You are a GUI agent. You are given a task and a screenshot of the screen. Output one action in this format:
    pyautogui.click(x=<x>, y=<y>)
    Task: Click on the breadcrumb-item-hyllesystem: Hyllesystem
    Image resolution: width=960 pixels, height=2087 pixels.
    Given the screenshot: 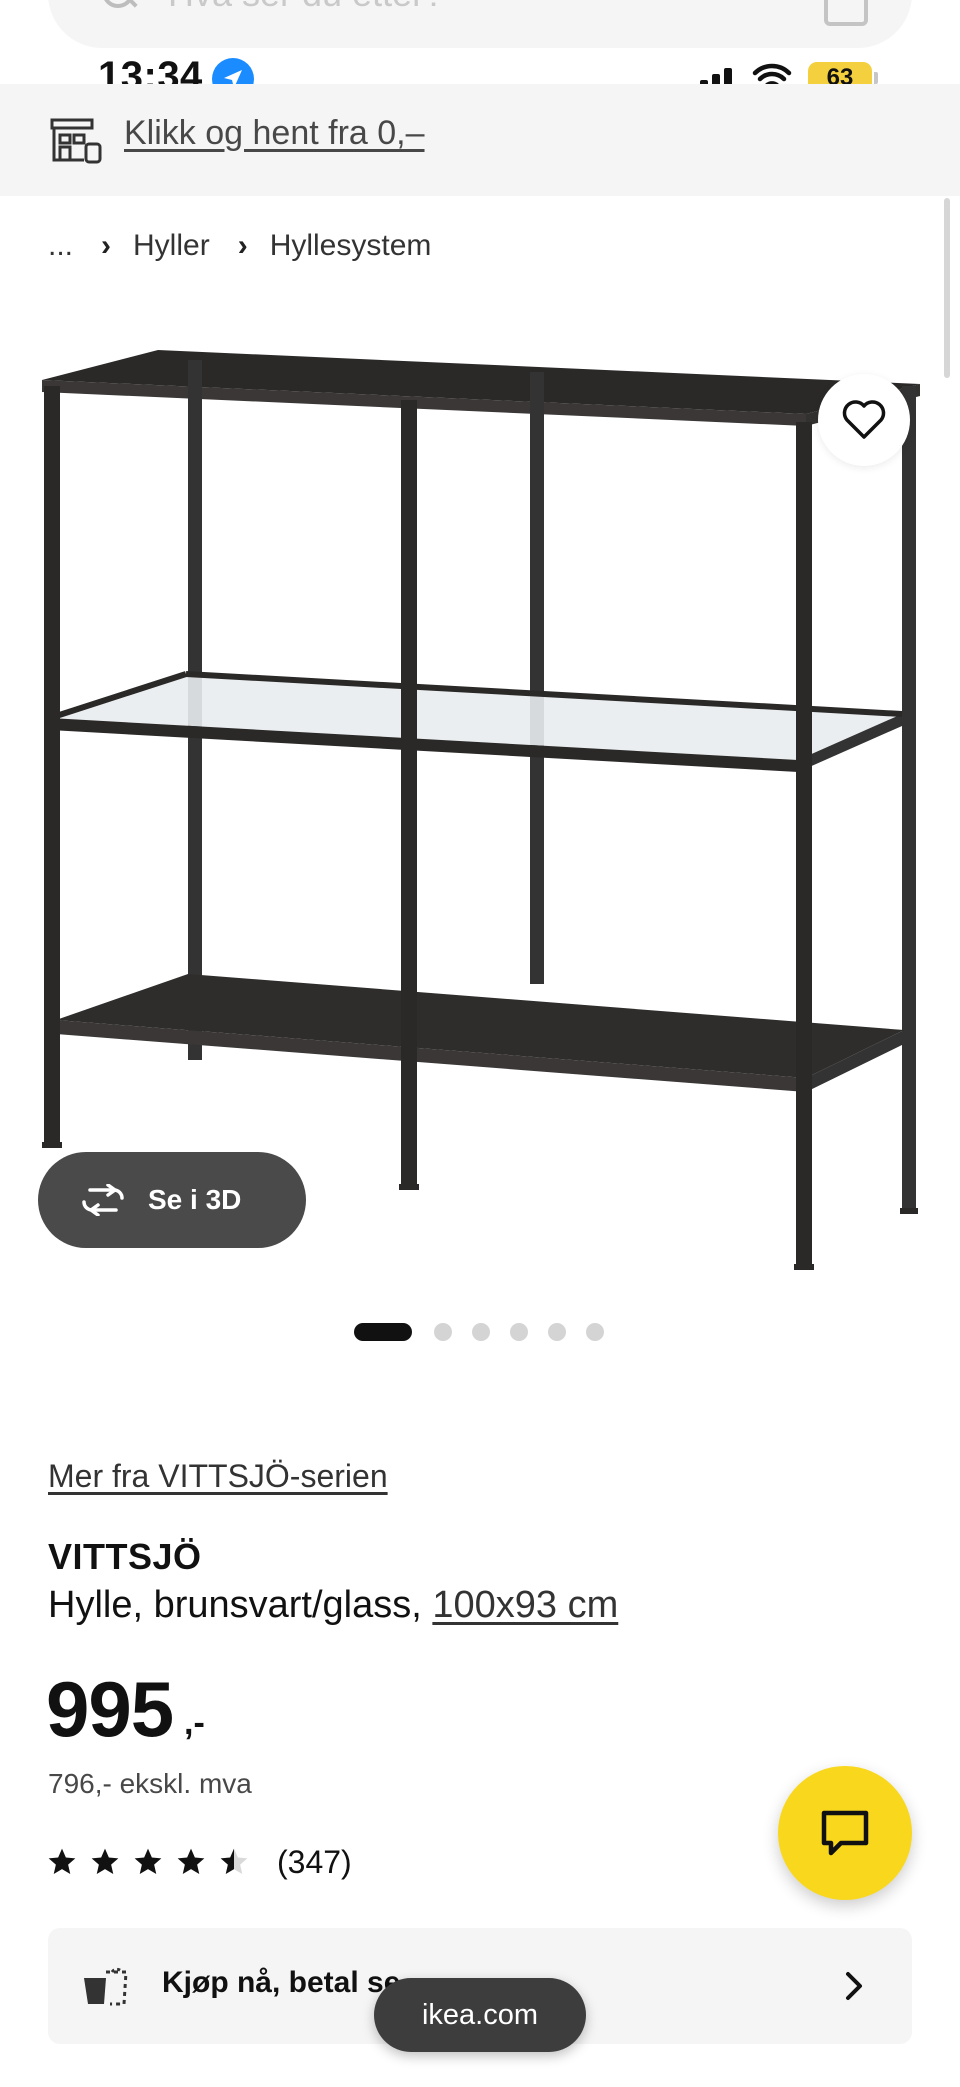 What is the action you would take?
    pyautogui.click(x=351, y=246)
    